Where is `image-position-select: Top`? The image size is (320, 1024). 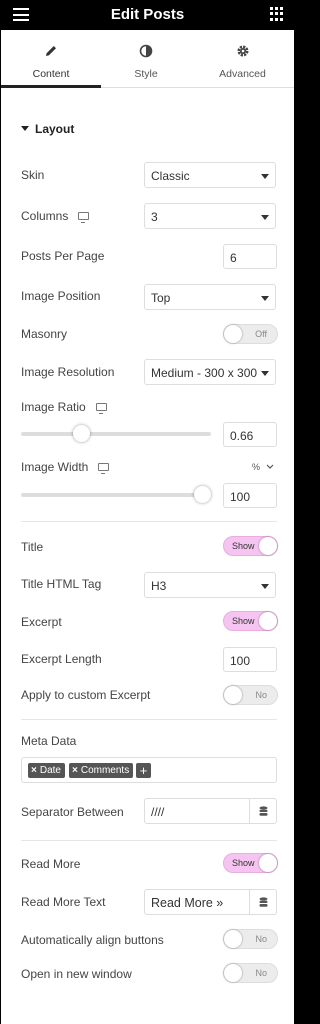 image-position-select: Top is located at coordinates (210, 297).